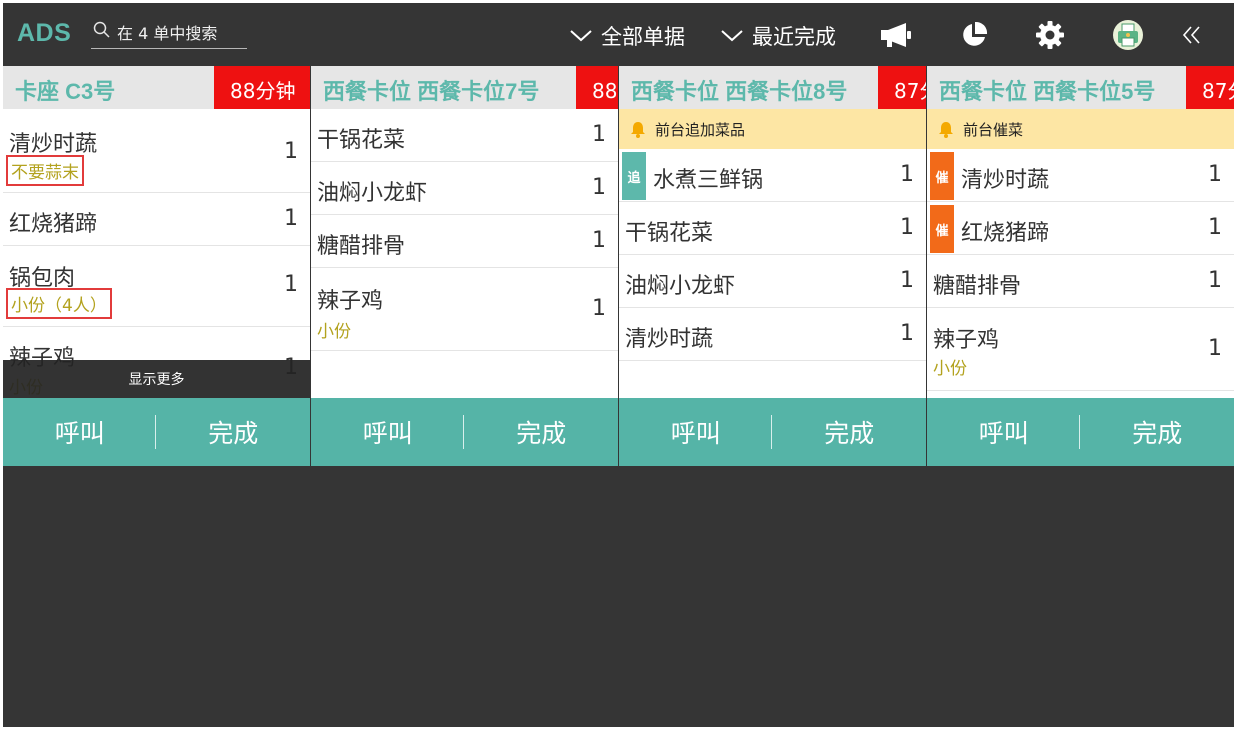  What do you see at coordinates (156, 87) in the screenshot?
I see `order-header: 卡座 C3号 88分钟` at bounding box center [156, 87].